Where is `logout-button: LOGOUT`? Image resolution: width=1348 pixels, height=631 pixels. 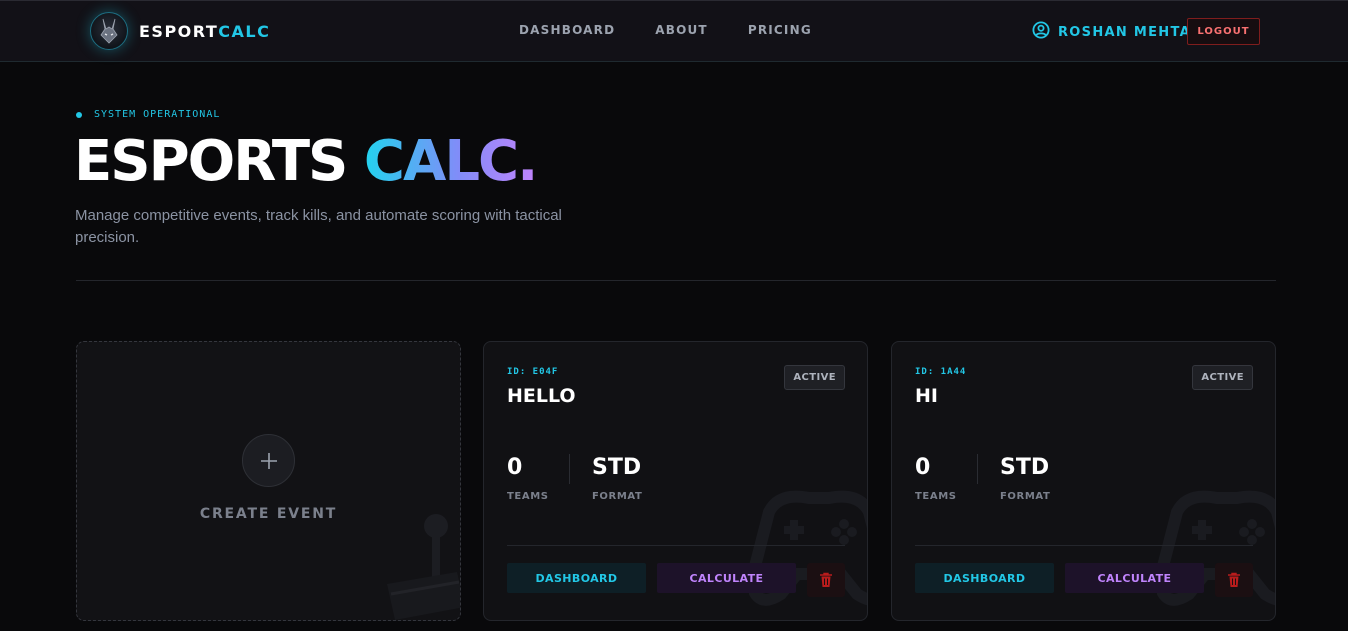
logout-button: LOGOUT is located at coordinates (1223, 31).